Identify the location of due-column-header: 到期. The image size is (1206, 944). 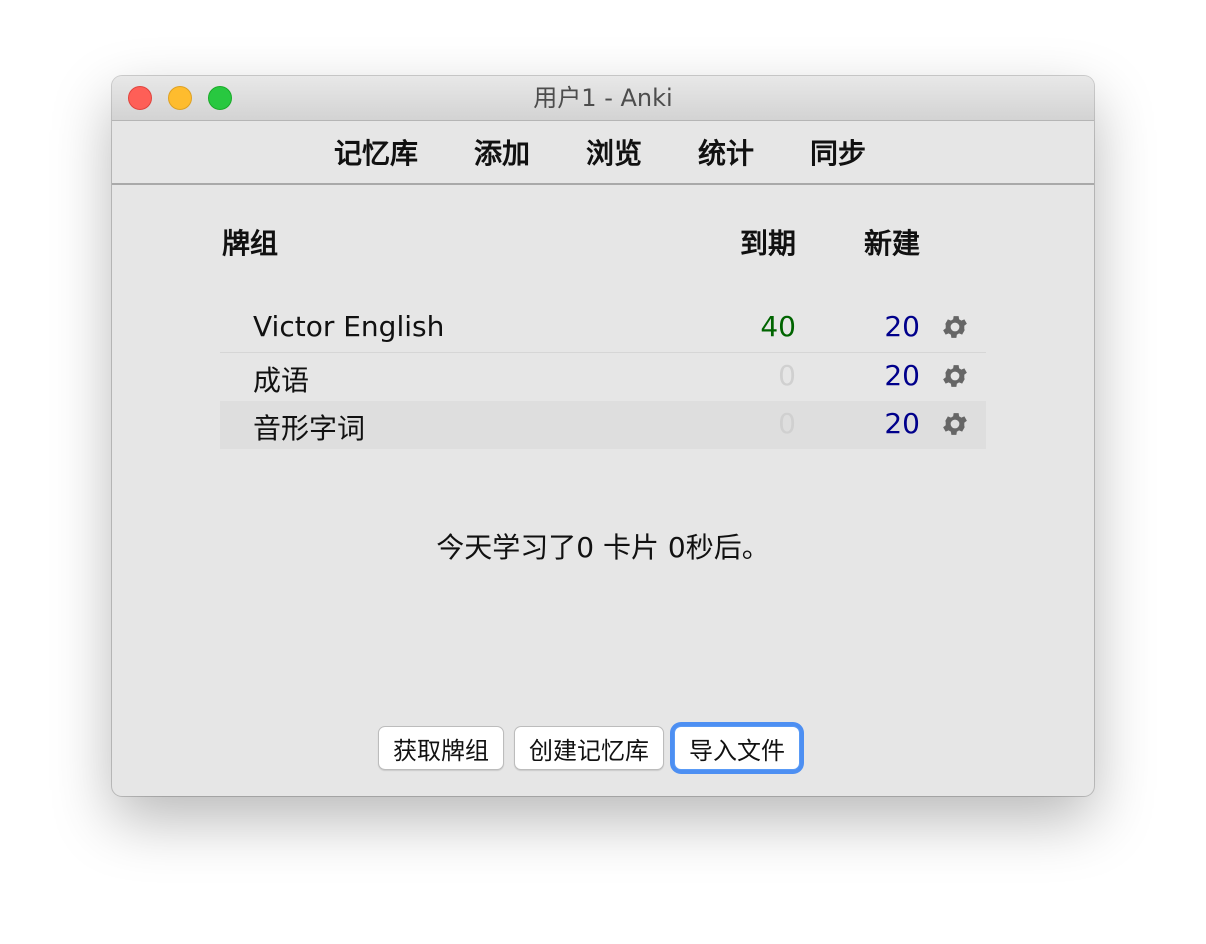
(767, 243).